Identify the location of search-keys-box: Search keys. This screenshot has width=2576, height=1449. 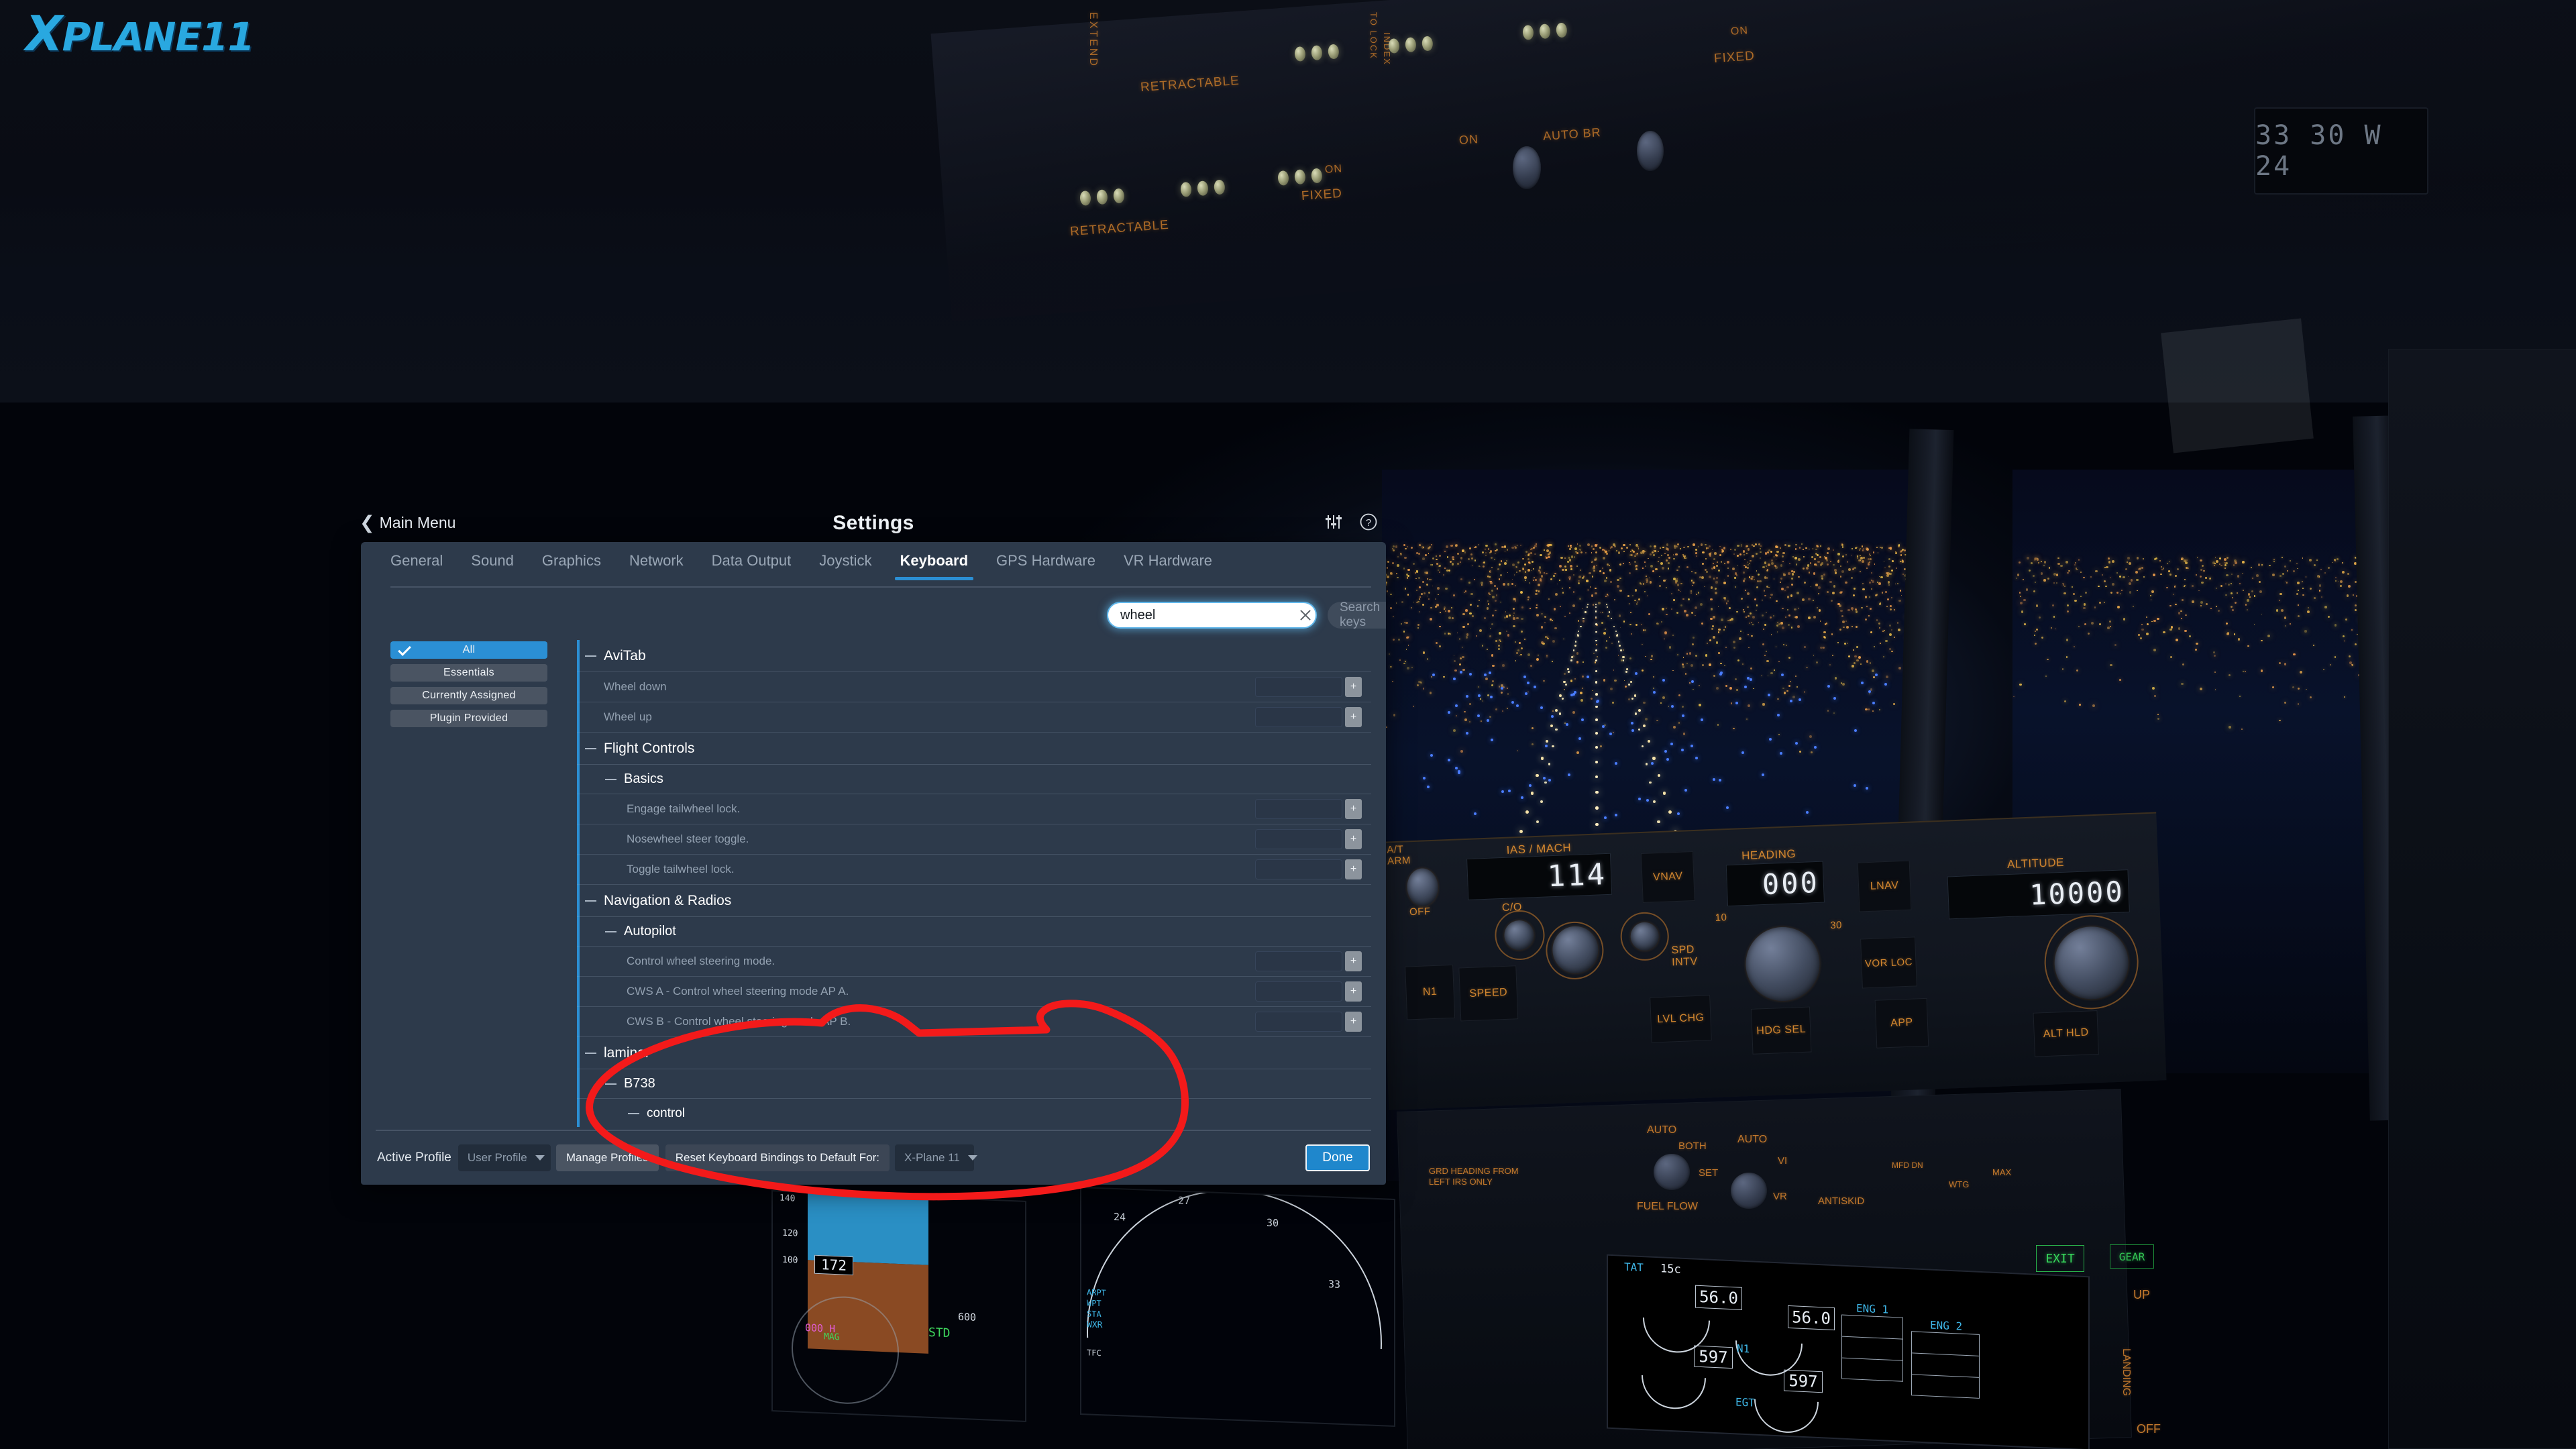
(1357, 614).